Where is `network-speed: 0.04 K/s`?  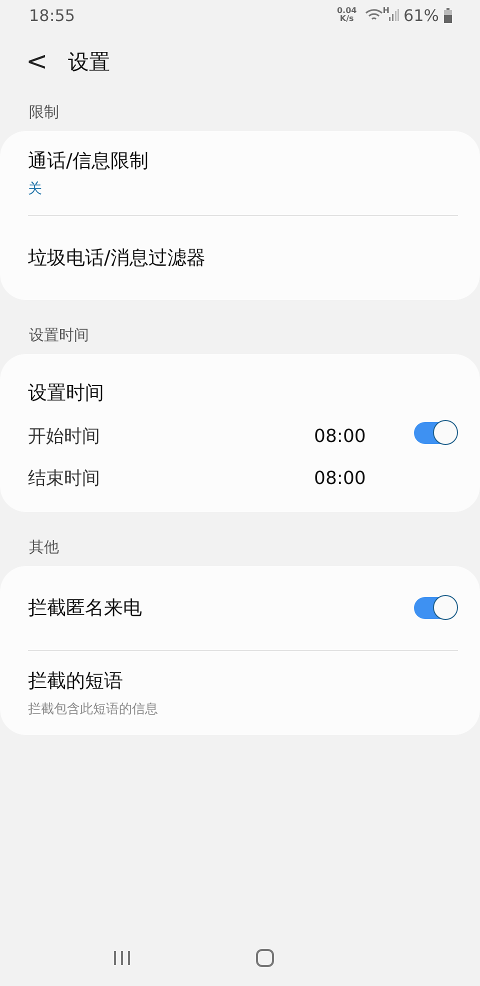 network-speed: 0.04 K/s is located at coordinates (346, 15).